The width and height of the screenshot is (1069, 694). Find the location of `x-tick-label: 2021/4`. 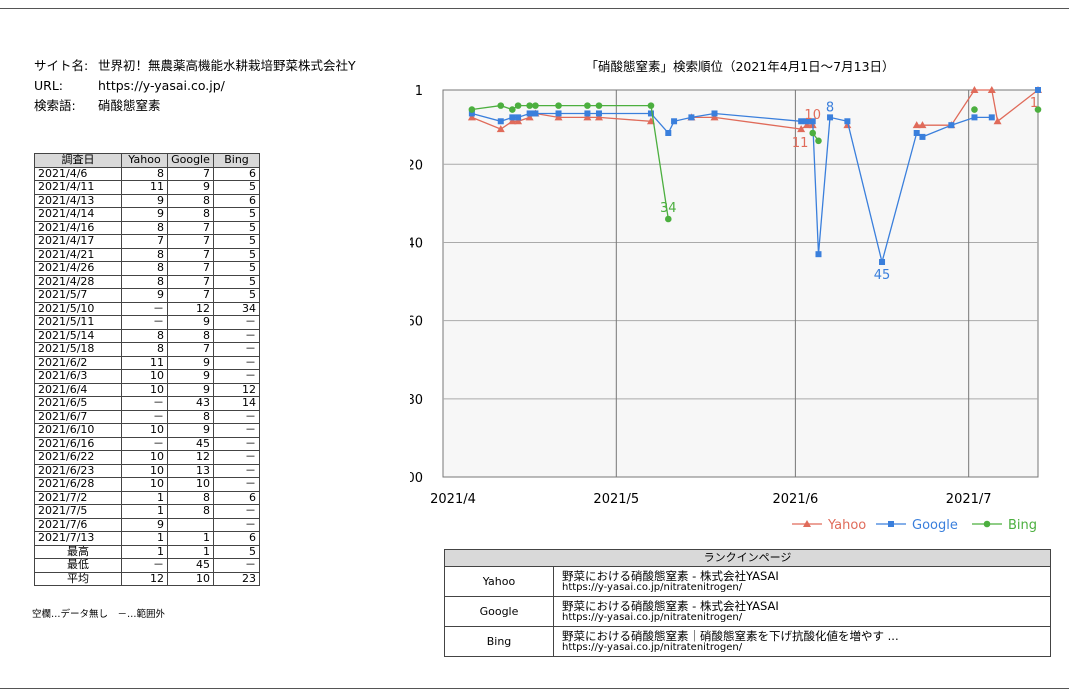

x-tick-label: 2021/4 is located at coordinates (453, 499).